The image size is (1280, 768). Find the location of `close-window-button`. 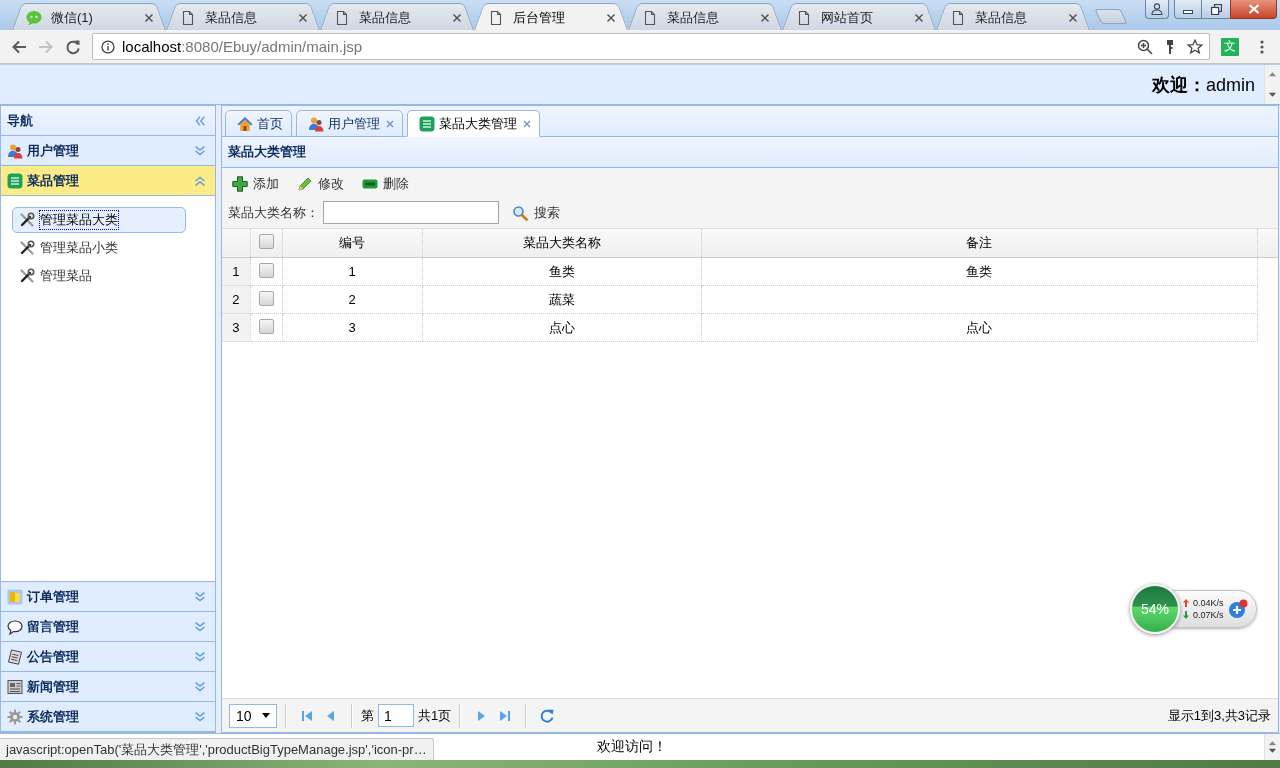

close-window-button is located at coordinates (1253, 9).